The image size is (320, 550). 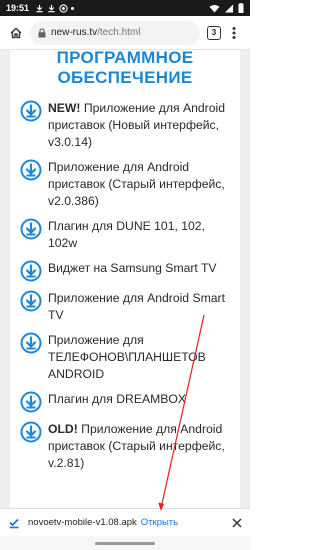 I want to click on lock-icon, so click(x=42, y=32).